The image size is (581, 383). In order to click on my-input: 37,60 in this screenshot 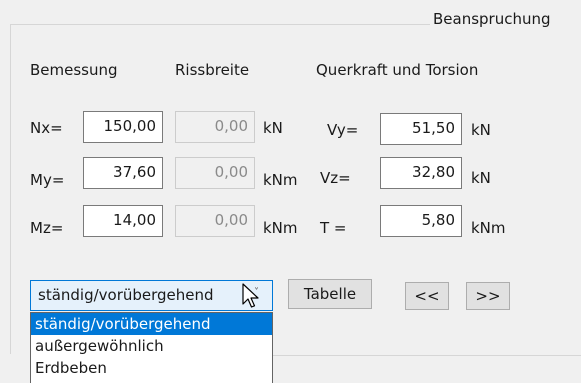, I will do `click(123, 173)`.